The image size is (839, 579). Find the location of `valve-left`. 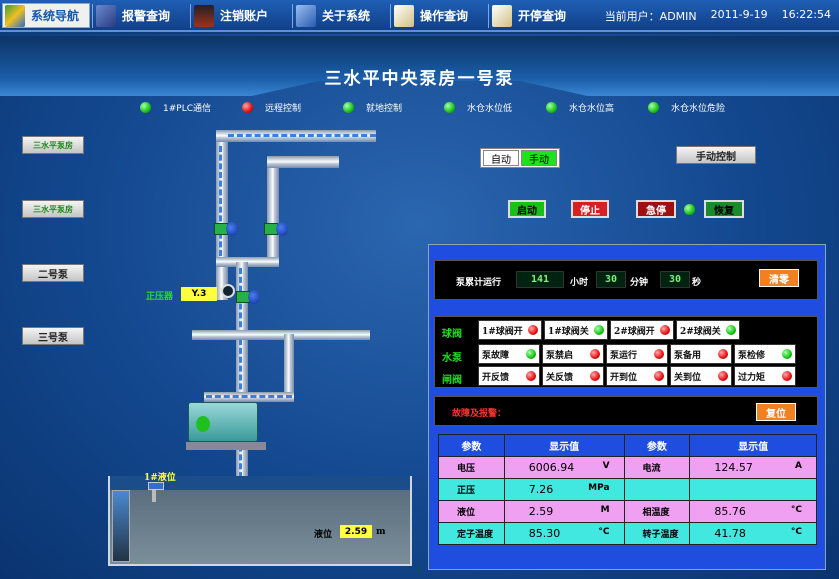

valve-left is located at coordinates (226, 229).